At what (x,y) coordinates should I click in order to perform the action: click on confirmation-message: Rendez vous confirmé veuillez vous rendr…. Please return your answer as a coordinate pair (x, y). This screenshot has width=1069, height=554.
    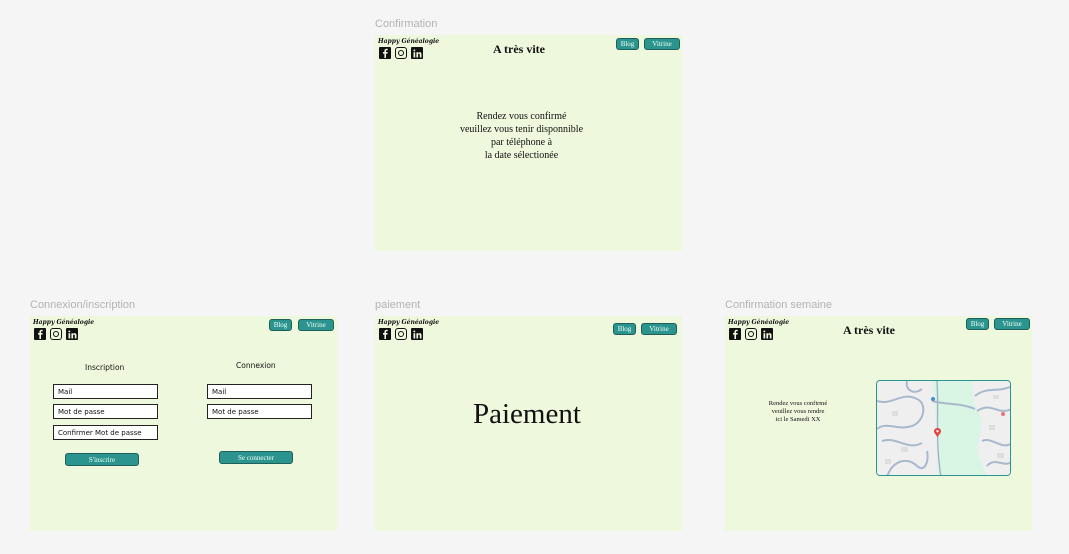
    Looking at the image, I should click on (798, 412).